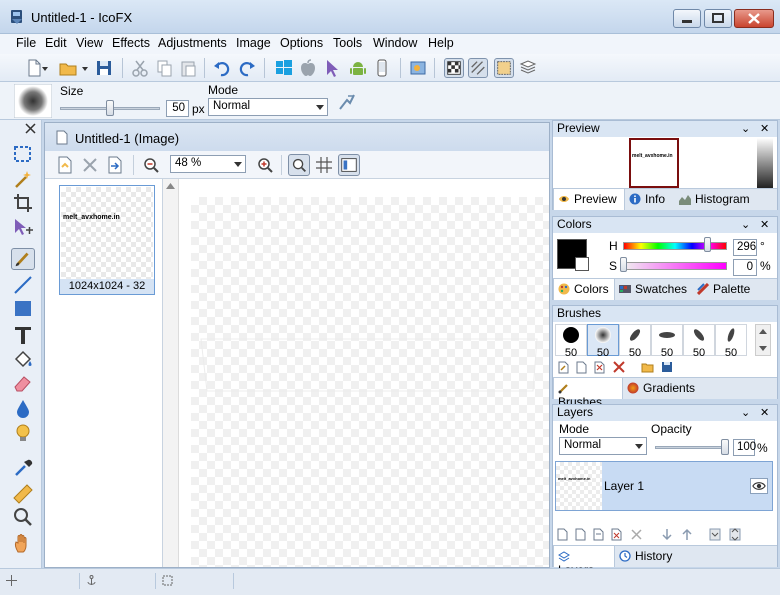  I want to click on new-image-icon, so click(65, 165).